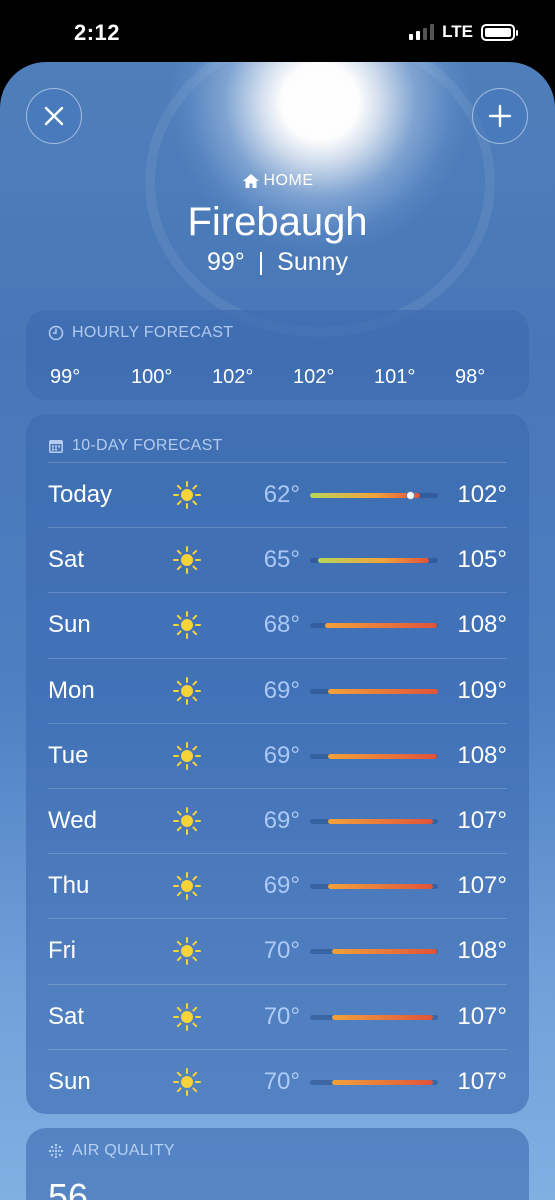 The width and height of the screenshot is (555, 1200). I want to click on hourly-forecast-title: HOURLY FORECAST, so click(153, 332).